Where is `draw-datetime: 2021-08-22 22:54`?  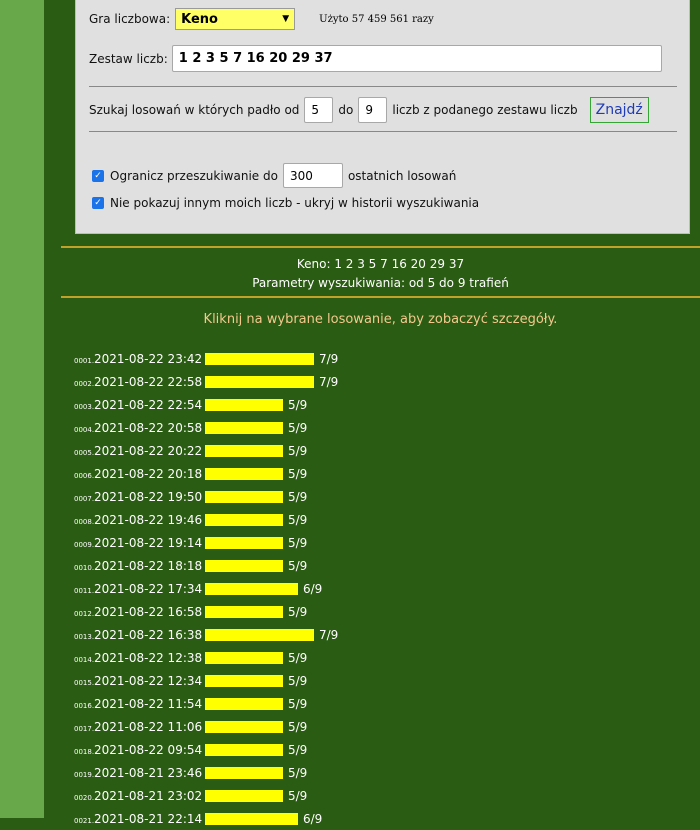
draw-datetime: 2021-08-22 22:54 is located at coordinates (149, 405).